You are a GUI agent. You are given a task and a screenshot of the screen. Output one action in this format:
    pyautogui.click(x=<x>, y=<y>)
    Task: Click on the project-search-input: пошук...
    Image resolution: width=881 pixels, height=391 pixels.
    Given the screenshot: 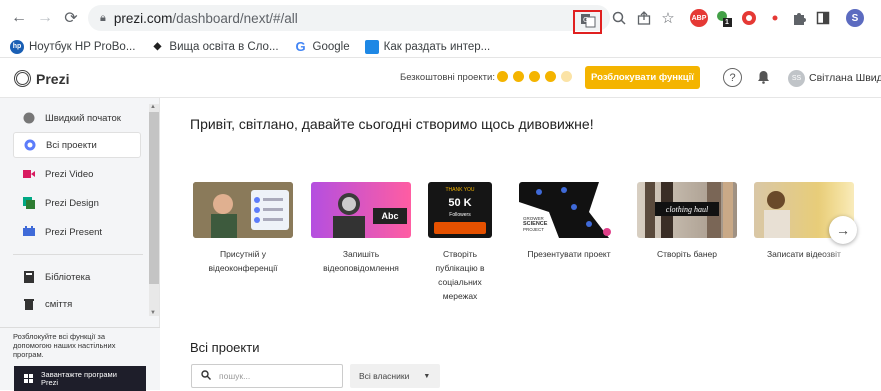 What is the action you would take?
    pyautogui.click(x=267, y=376)
    